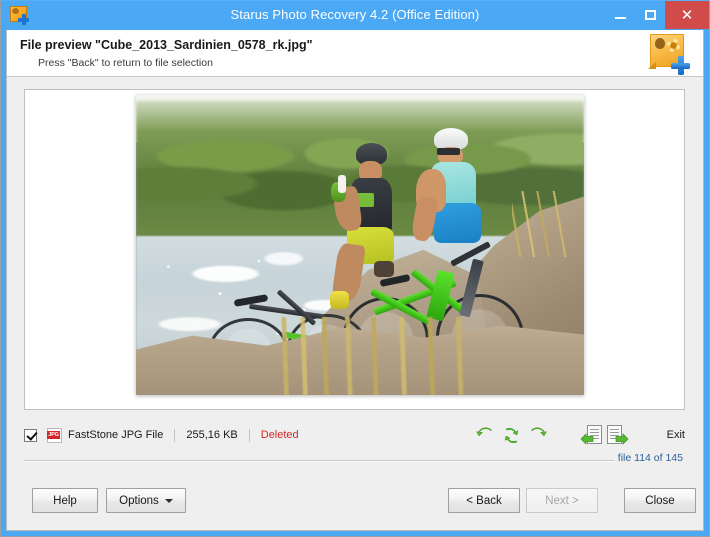 This screenshot has height=537, width=710. What do you see at coordinates (650, 458) in the screenshot?
I see `file-counter-label: file 114 of 145` at bounding box center [650, 458].